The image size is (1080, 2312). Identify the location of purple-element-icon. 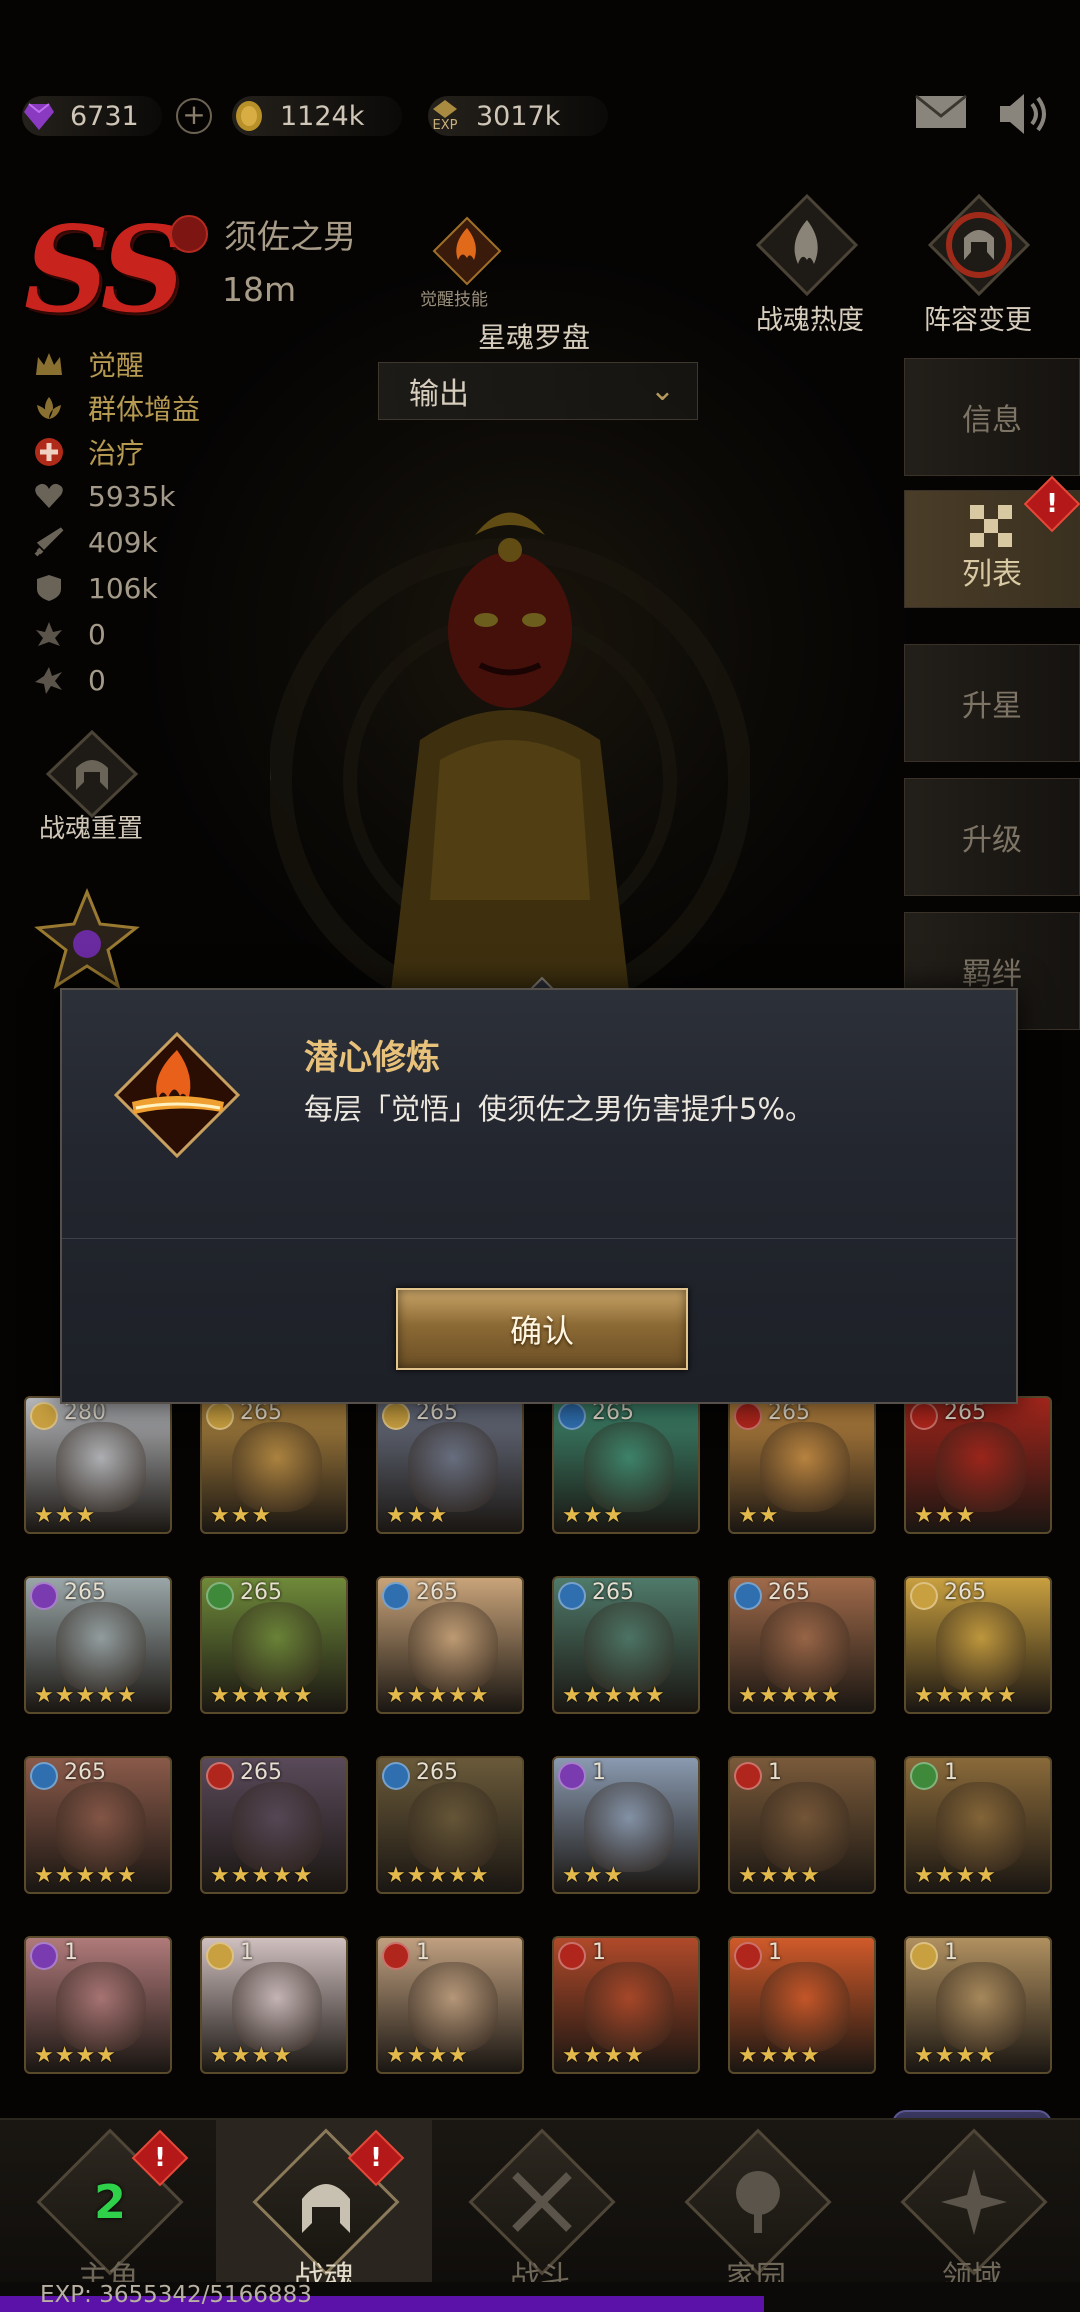
(572, 1776).